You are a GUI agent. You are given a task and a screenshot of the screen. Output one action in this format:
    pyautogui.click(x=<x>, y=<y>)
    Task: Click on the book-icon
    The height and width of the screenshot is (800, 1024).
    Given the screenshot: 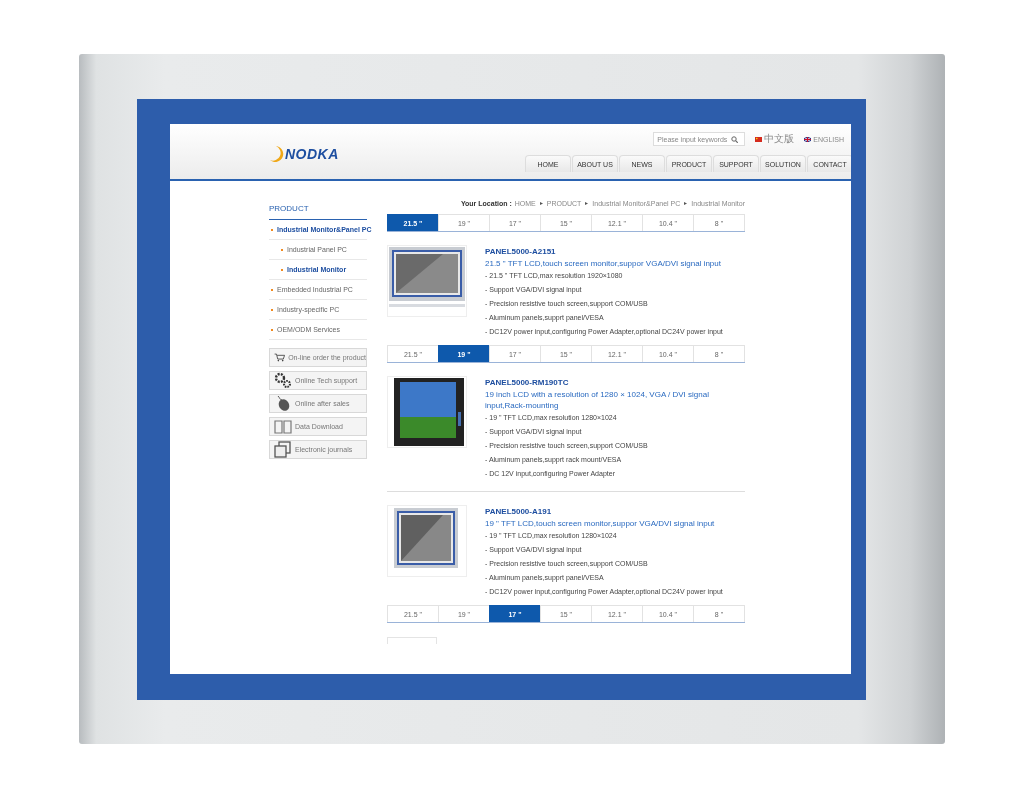 What is the action you would take?
    pyautogui.click(x=283, y=426)
    